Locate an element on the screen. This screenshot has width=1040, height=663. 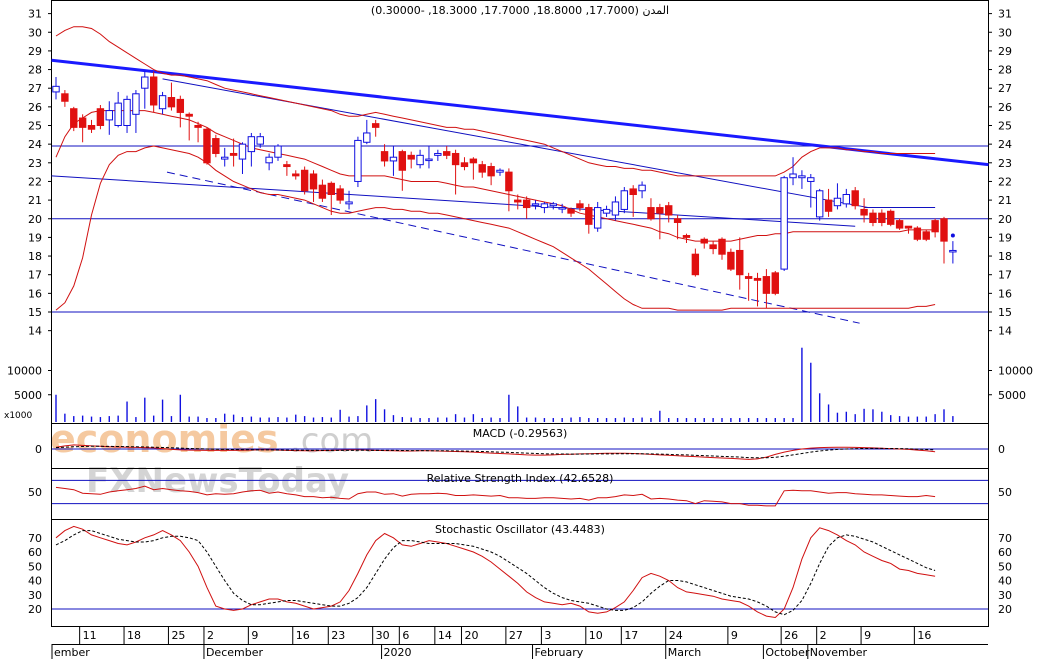
last-price-marker is located at coordinates (952, 235).